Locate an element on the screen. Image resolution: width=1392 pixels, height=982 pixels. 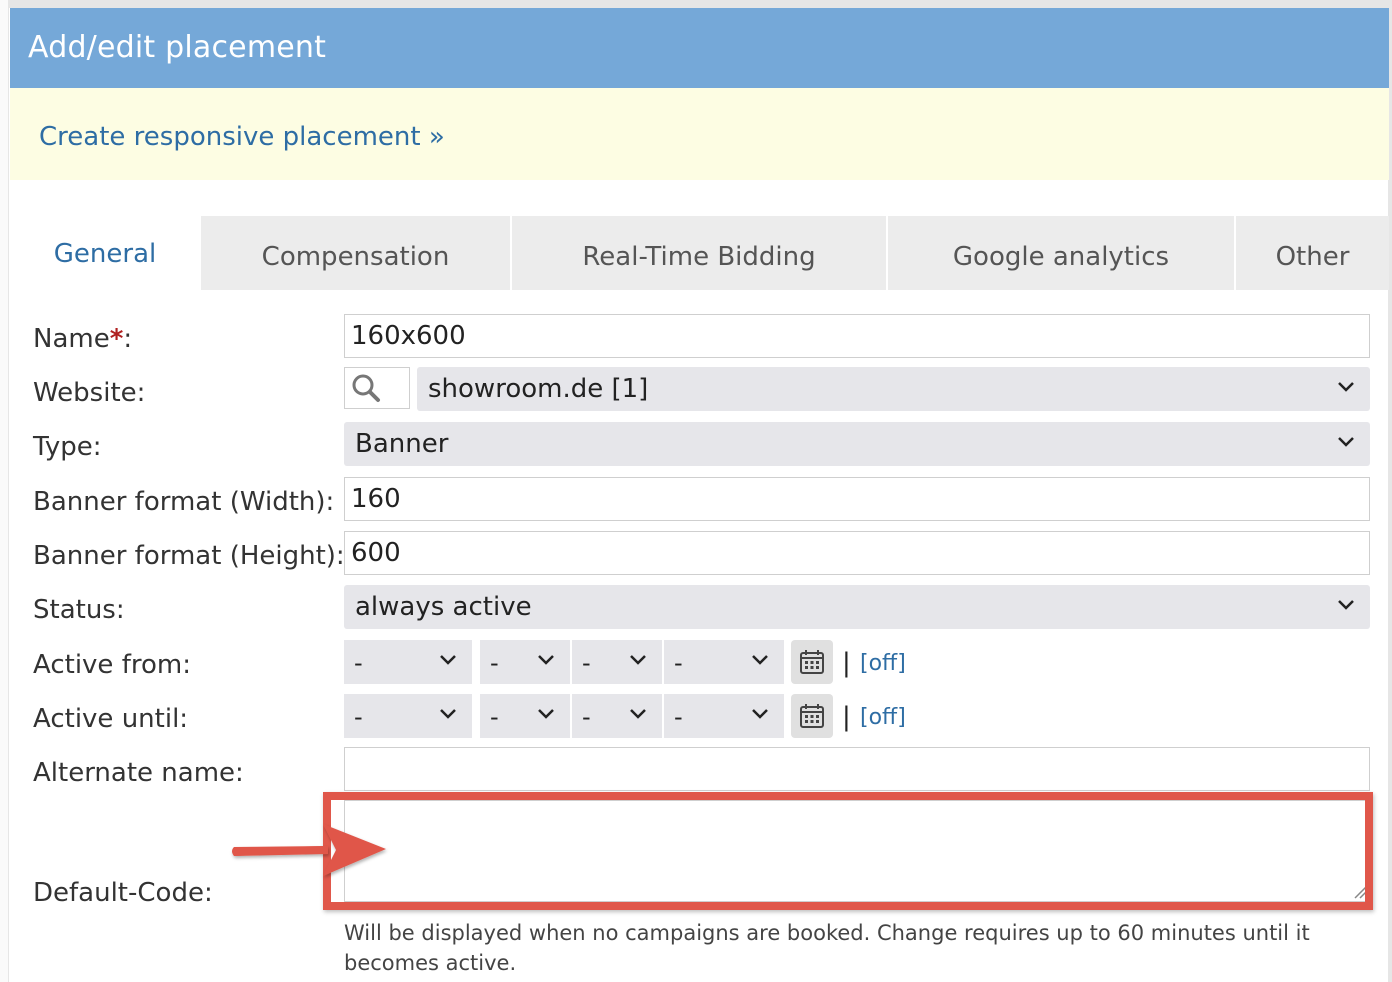
notice-bar: Create responsive placement » is located at coordinates (699, 134).